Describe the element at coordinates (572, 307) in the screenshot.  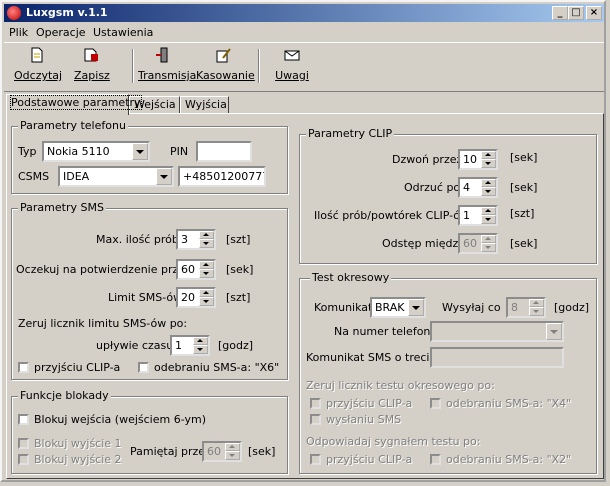
I see `send-unit: [godz]` at that location.